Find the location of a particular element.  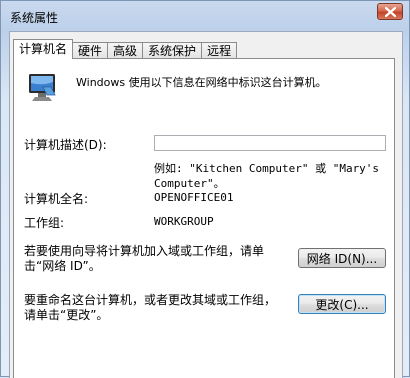

tab-computer-name: 计算机名 is located at coordinates (43, 49).